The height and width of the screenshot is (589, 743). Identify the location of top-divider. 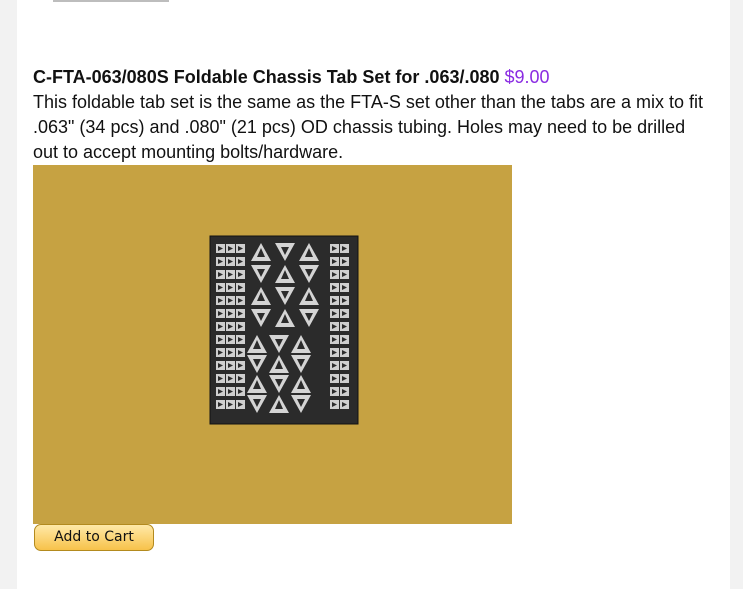
(111, 1).